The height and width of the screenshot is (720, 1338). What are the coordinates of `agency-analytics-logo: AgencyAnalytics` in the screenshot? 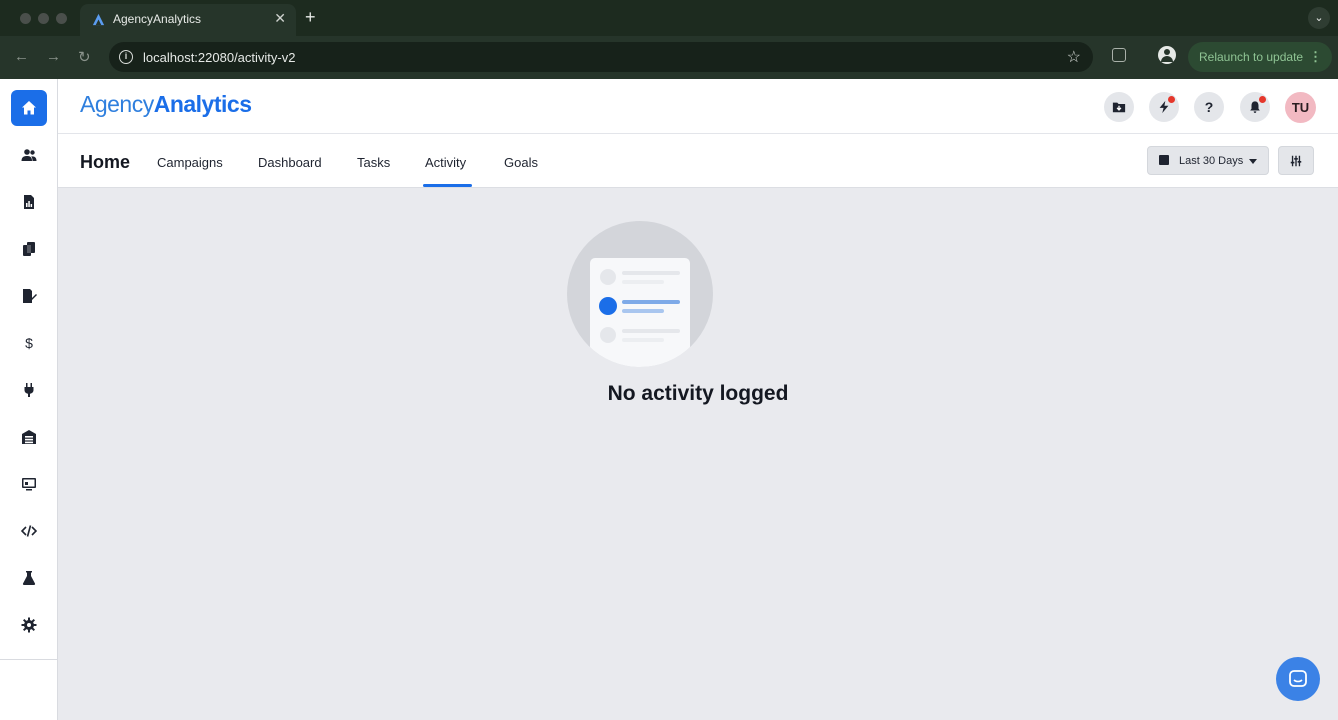 It's located at (166, 104).